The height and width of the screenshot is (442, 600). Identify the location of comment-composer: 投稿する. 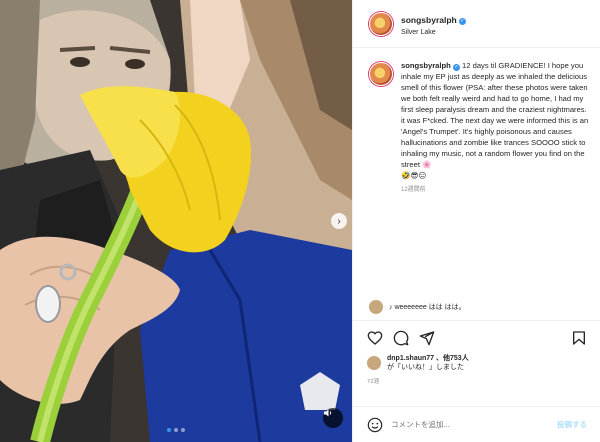
(476, 424).